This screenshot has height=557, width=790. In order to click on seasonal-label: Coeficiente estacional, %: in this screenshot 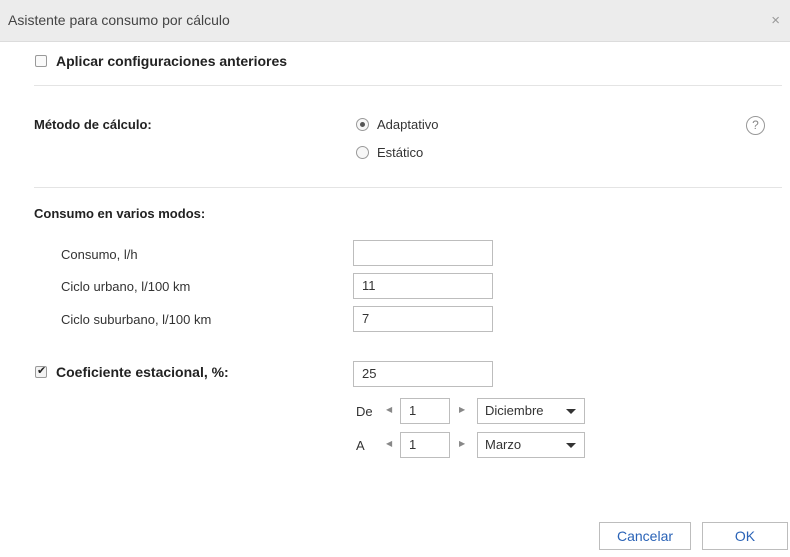, I will do `click(142, 372)`.